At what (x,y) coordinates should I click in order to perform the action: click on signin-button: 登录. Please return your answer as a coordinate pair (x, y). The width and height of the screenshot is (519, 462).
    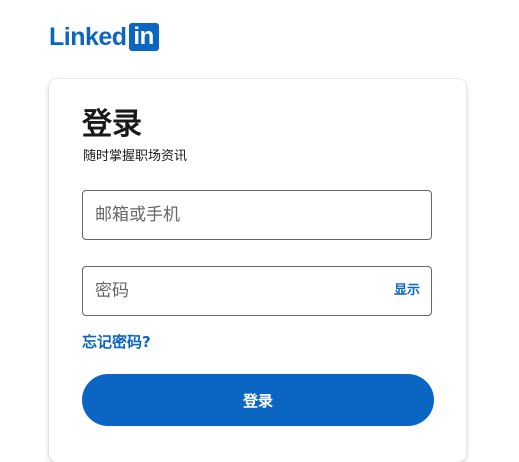
    Looking at the image, I should click on (258, 400).